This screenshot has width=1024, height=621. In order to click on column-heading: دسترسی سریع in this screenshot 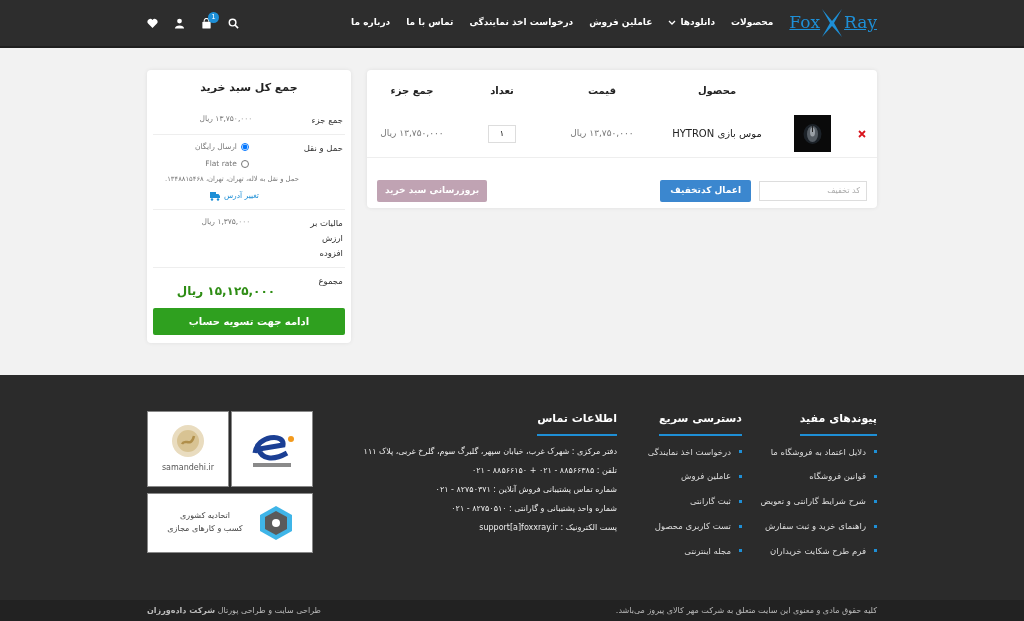, I will do `click(700, 423)`.